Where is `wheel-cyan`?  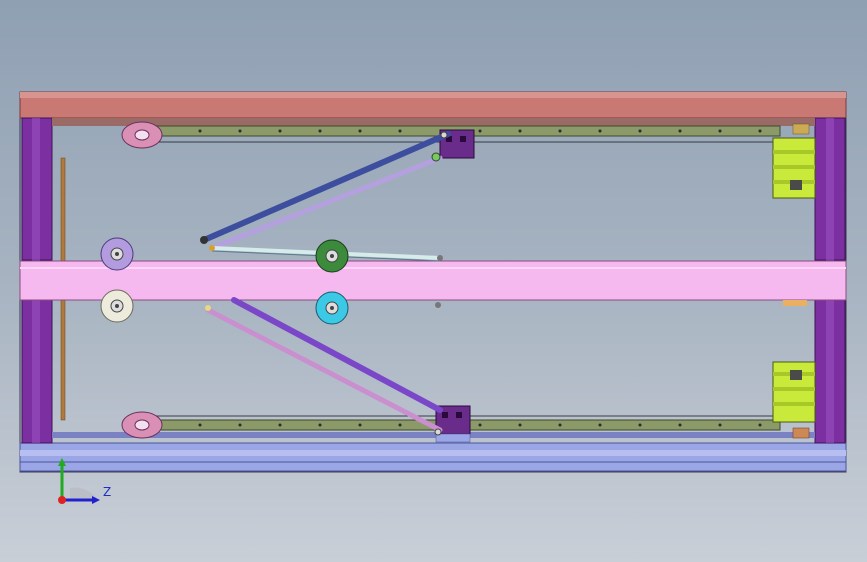 wheel-cyan is located at coordinates (332, 308).